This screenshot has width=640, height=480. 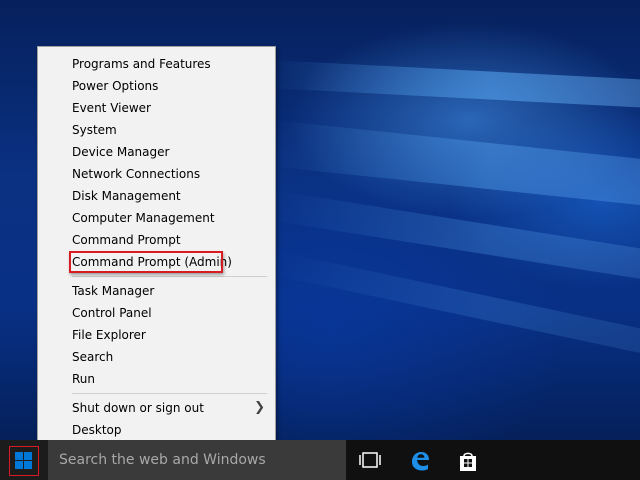 I want to click on menu-item-label: File Explorer, so click(x=109, y=335).